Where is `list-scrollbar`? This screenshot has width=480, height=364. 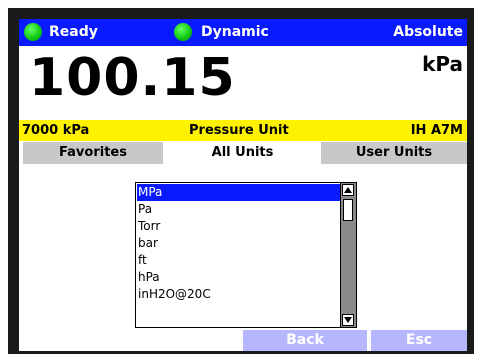
list-scrollbar is located at coordinates (348, 255).